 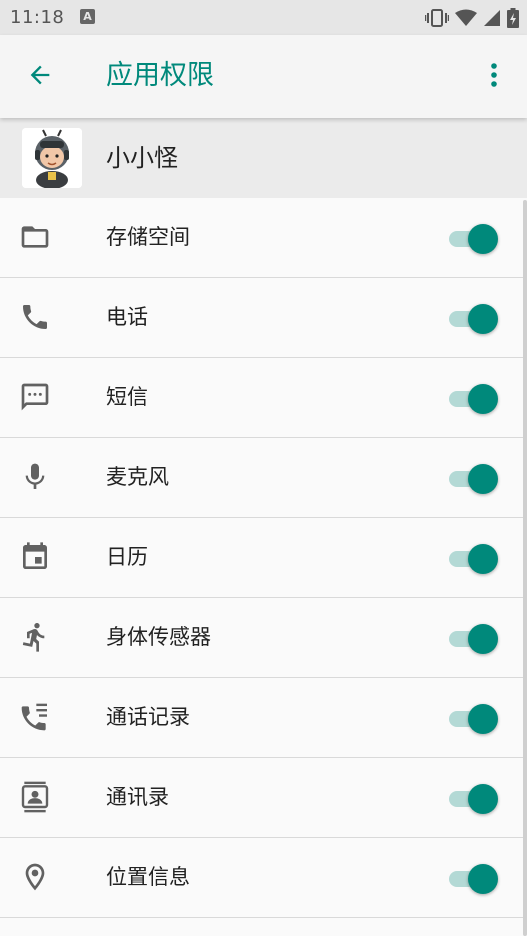 What do you see at coordinates (137, 797) in the screenshot?
I see `permission-label: 通讯录` at bounding box center [137, 797].